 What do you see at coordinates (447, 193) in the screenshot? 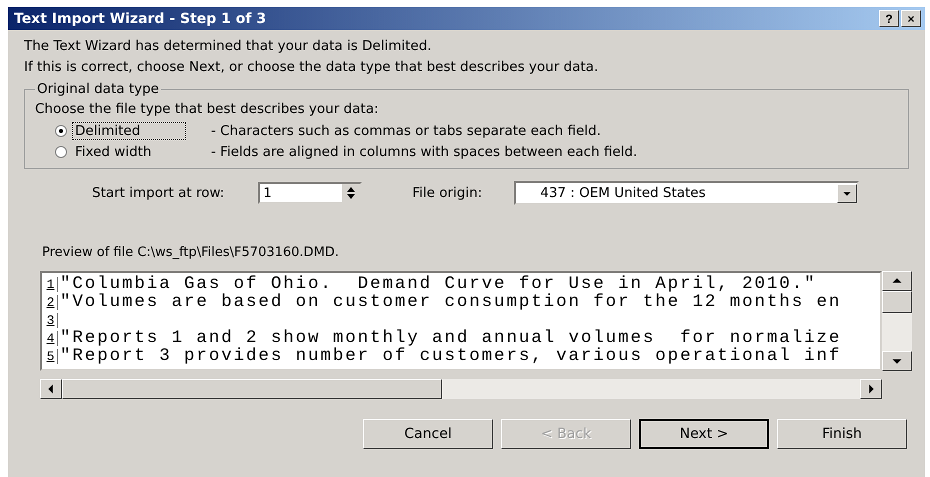
I see `file-origin-label: File origin:` at bounding box center [447, 193].